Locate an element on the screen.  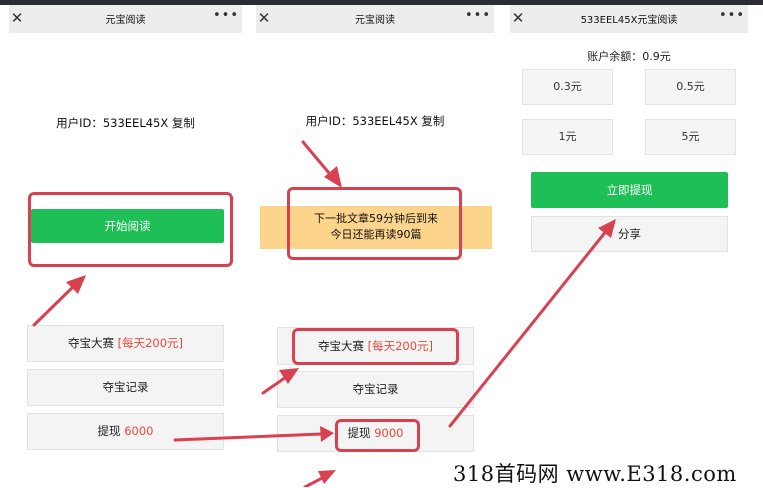
arrow-to-withdraw is located at coordinates (248, 437).